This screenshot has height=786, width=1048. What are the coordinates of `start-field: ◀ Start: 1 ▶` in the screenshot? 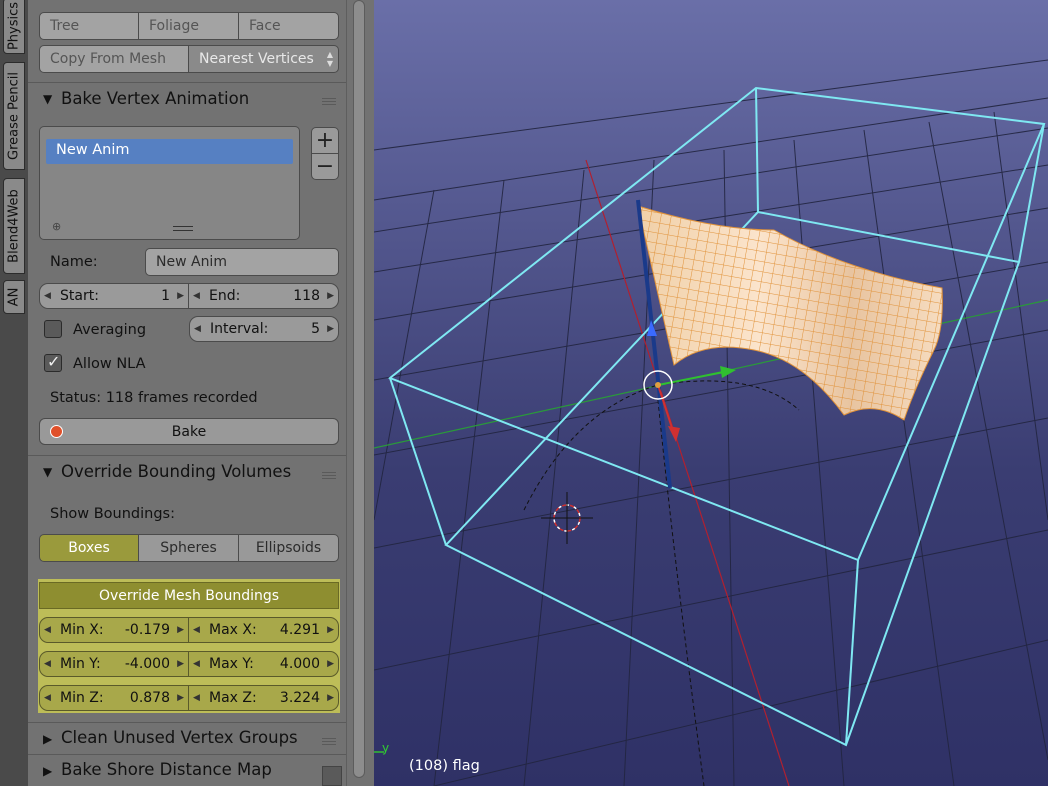 It's located at (114, 296).